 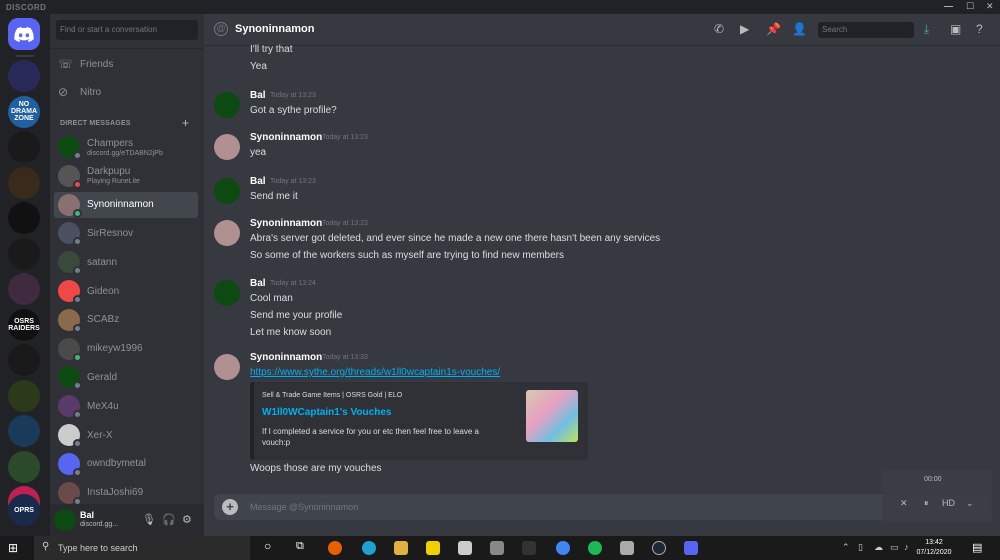 What do you see at coordinates (126, 493) in the screenshot?
I see `dm-item: InstaJoshi69` at bounding box center [126, 493].